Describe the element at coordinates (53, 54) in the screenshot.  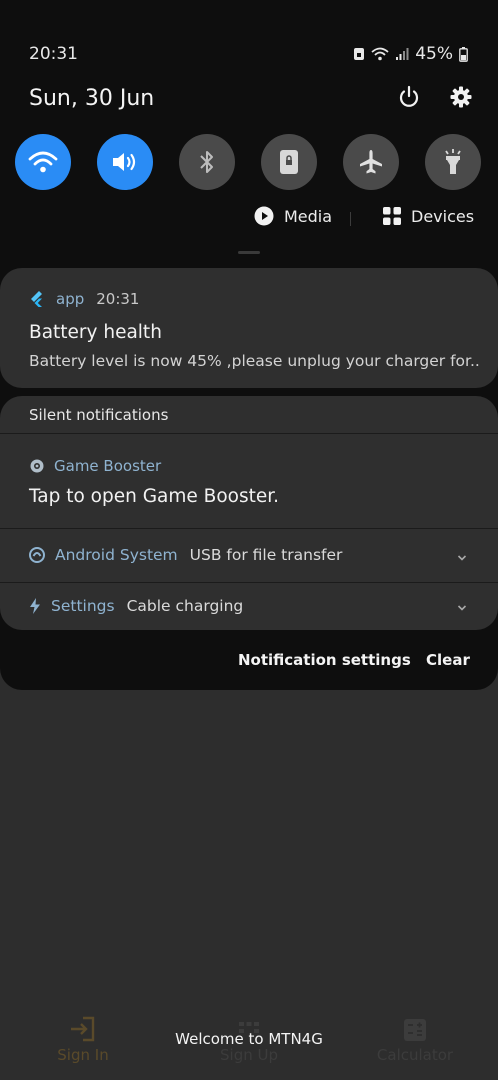
I see `status-time: 20:31` at that location.